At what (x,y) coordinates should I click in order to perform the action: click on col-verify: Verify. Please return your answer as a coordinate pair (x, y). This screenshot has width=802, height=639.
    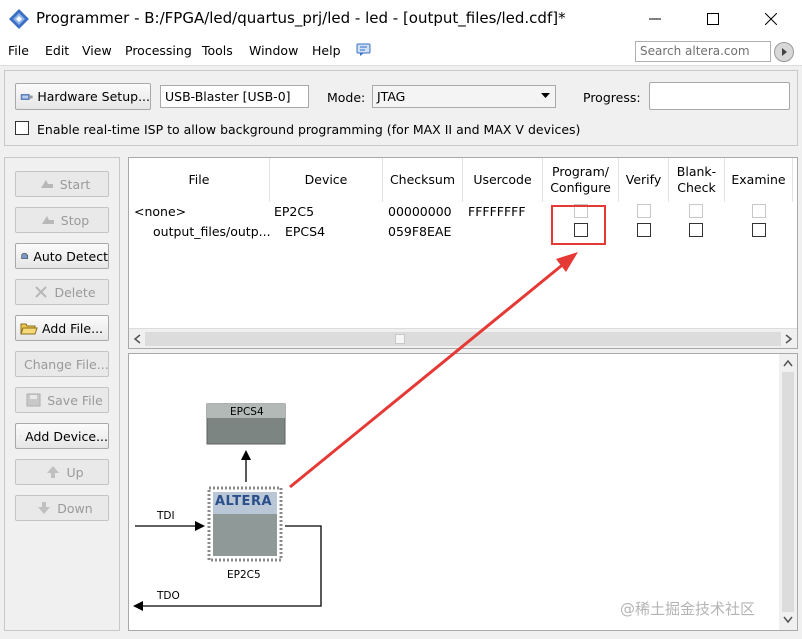
    Looking at the image, I should click on (644, 180).